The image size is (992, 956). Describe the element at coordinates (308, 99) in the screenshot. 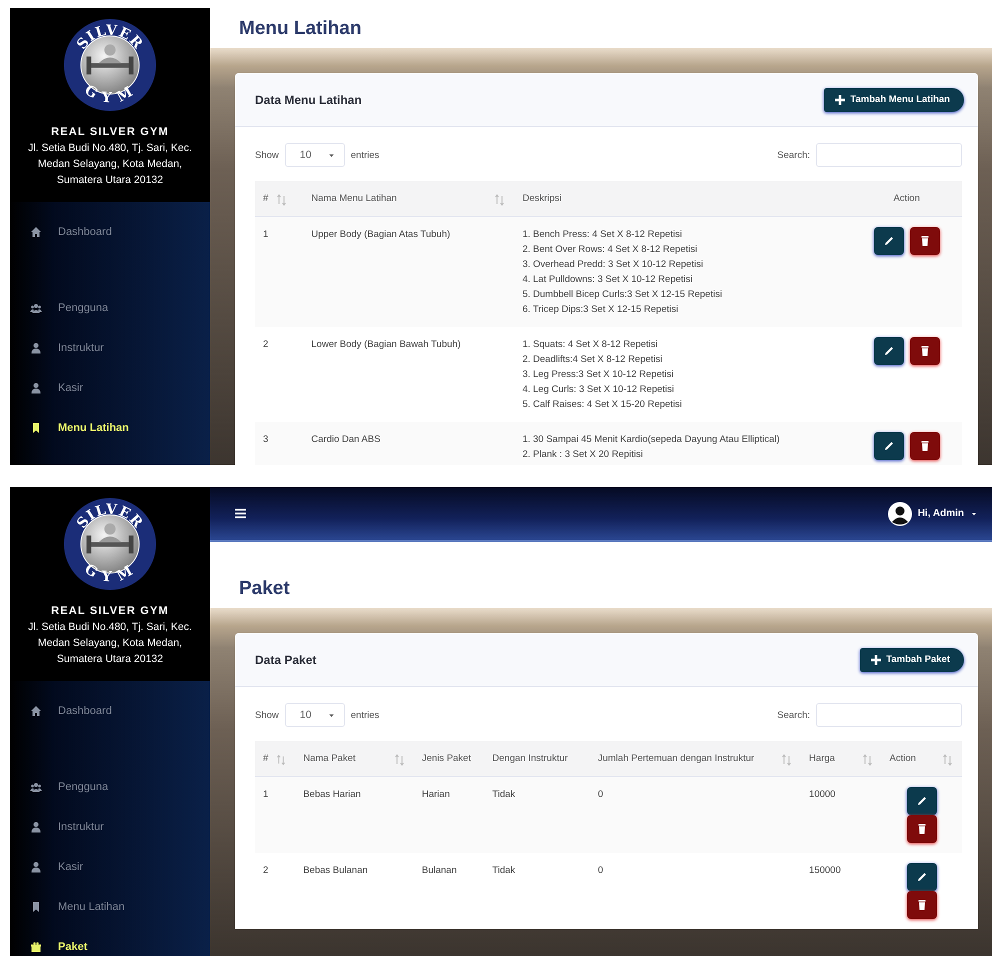

I see `card-title: Data Menu Latihan` at that location.